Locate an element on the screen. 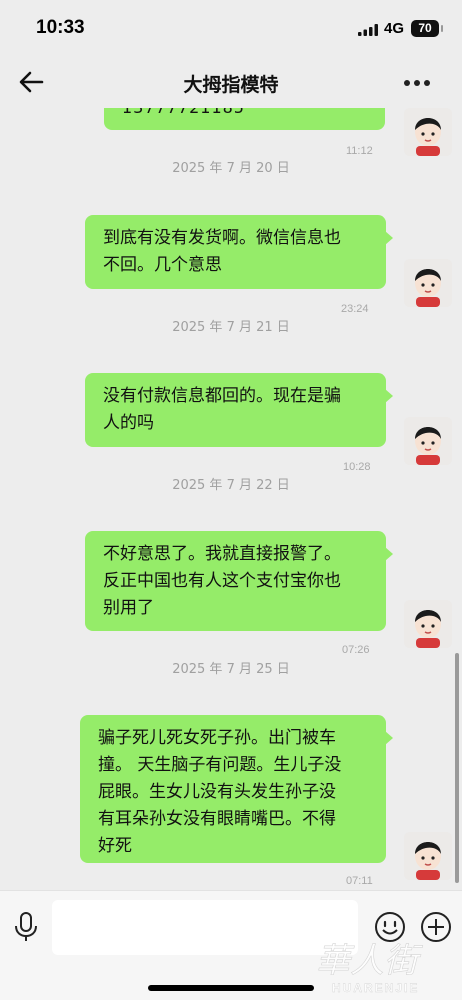  status-time: 10:33 is located at coordinates (60, 27).